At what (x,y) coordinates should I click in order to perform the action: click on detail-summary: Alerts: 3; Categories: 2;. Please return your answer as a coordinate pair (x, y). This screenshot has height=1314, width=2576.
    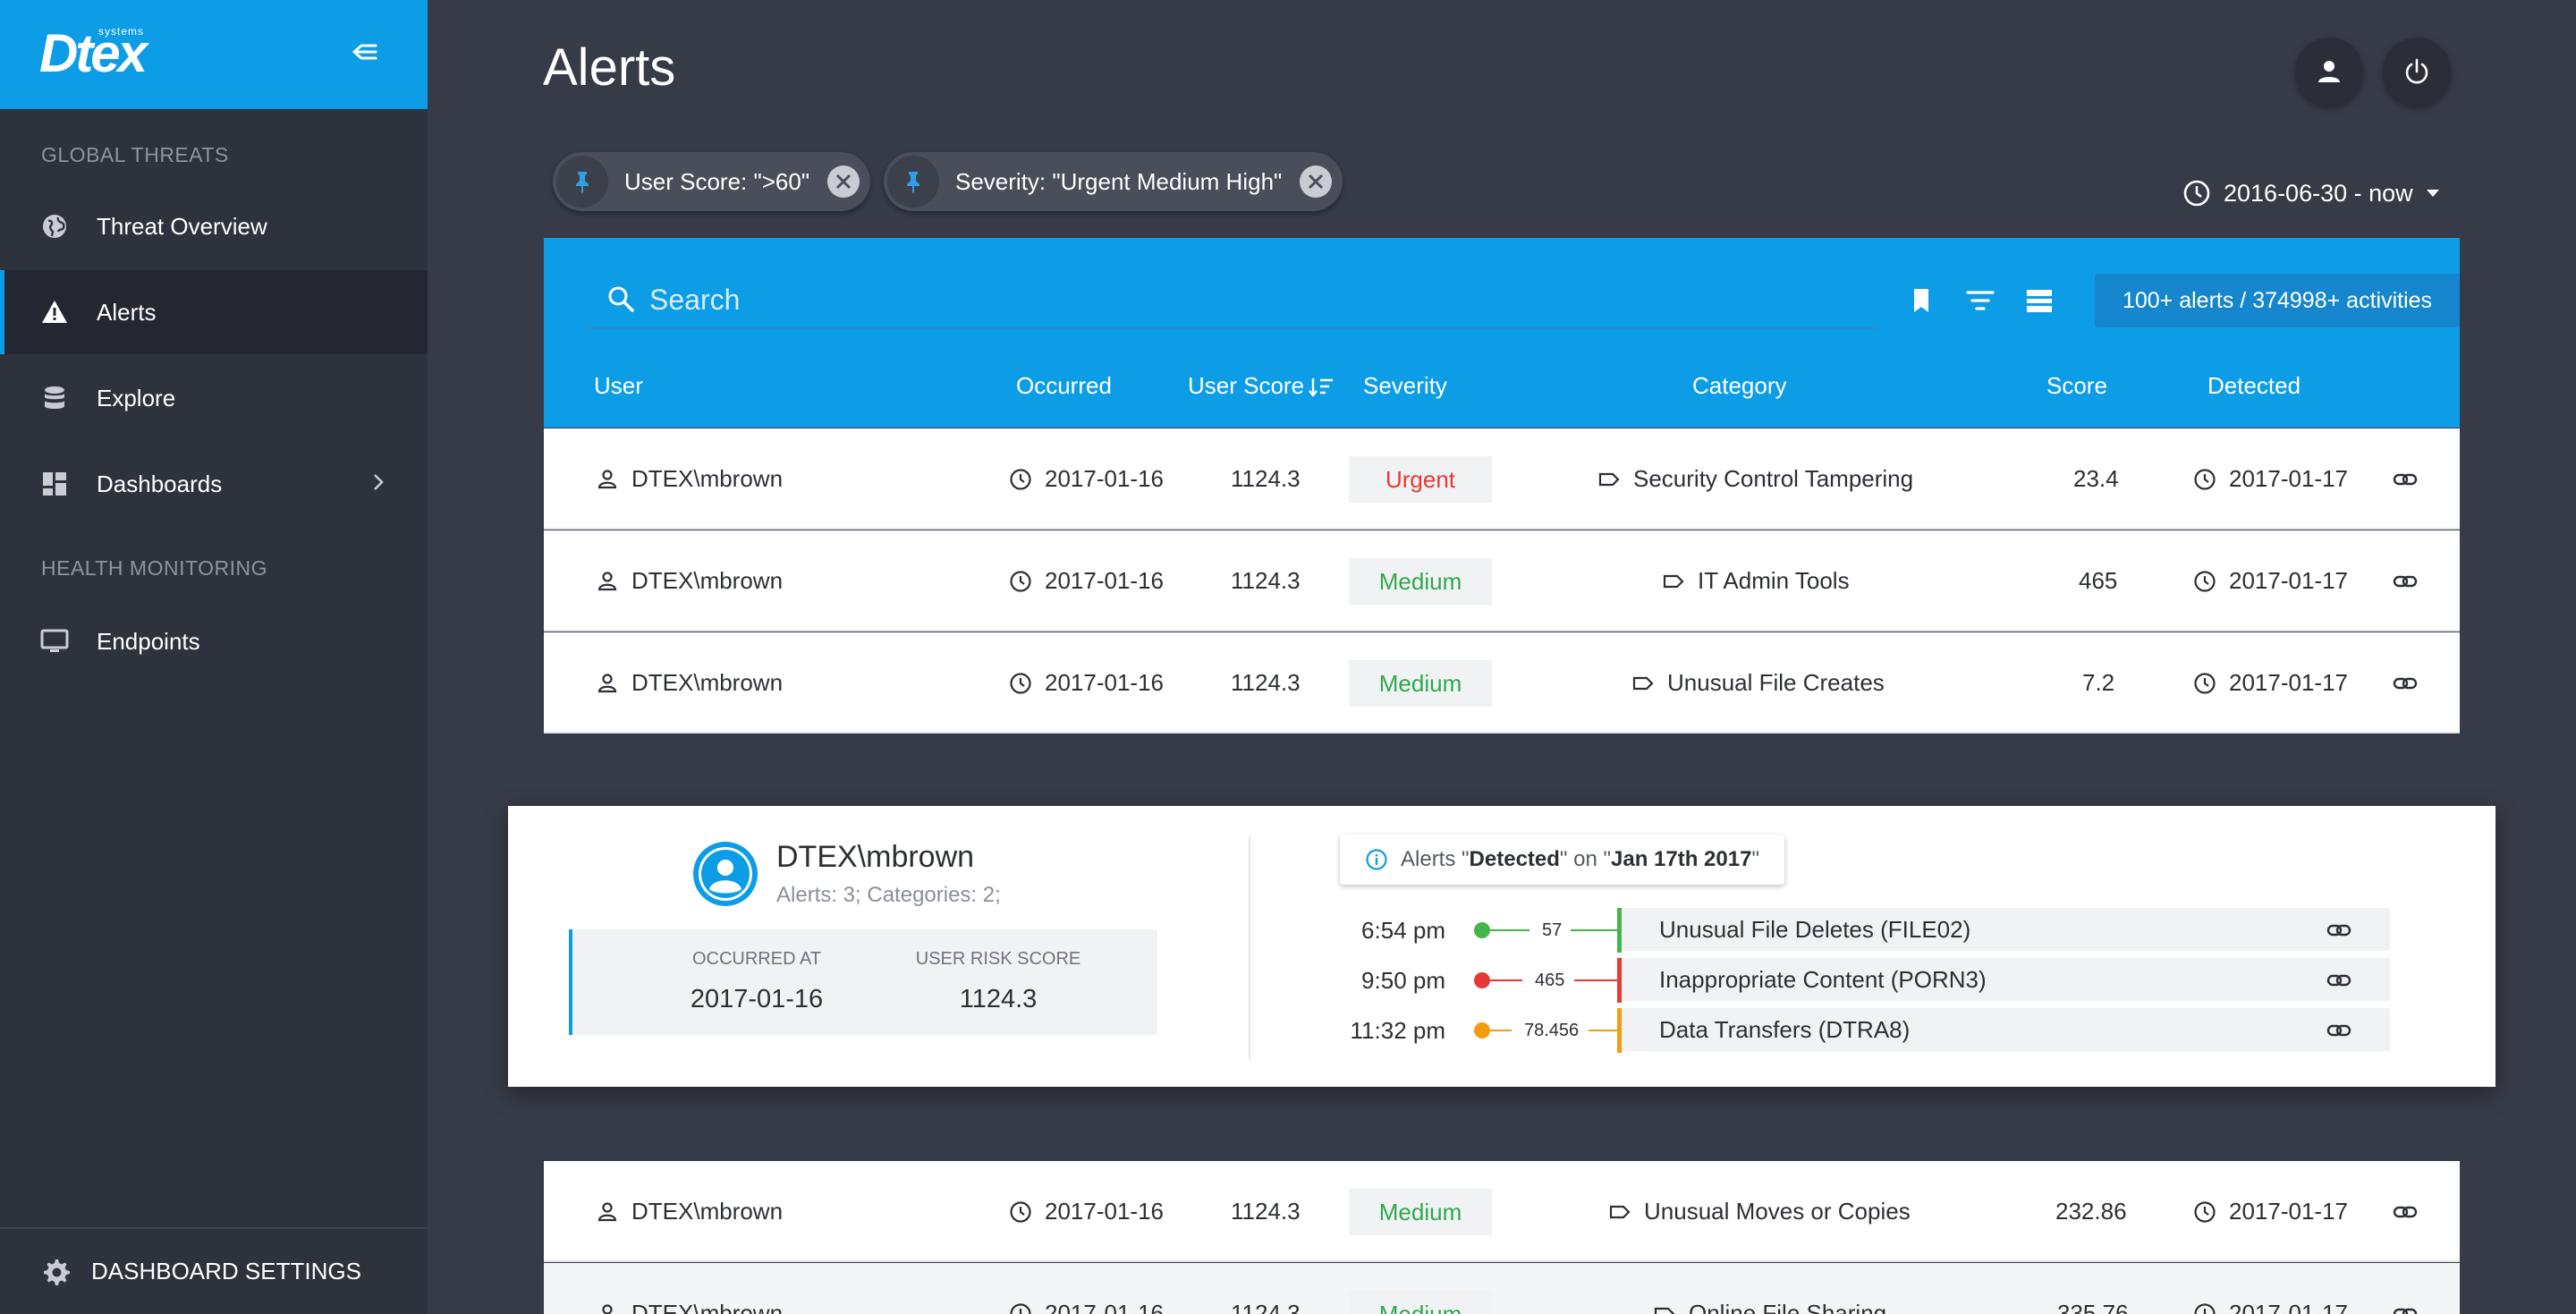
    Looking at the image, I should click on (888, 895).